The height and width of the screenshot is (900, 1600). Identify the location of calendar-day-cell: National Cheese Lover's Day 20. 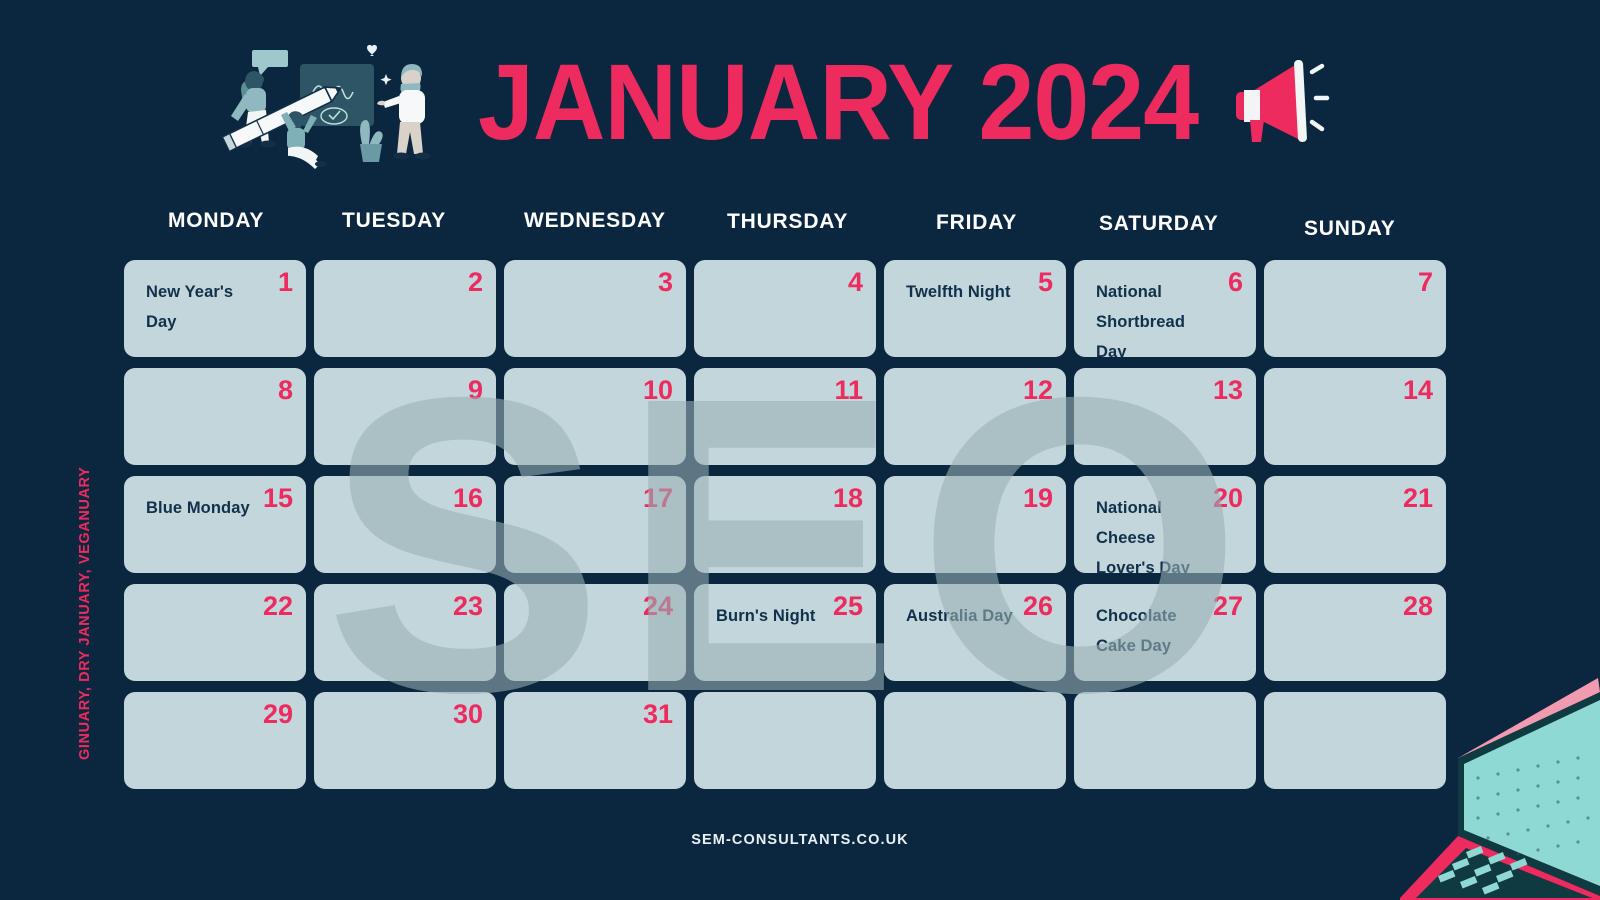
(1165, 524).